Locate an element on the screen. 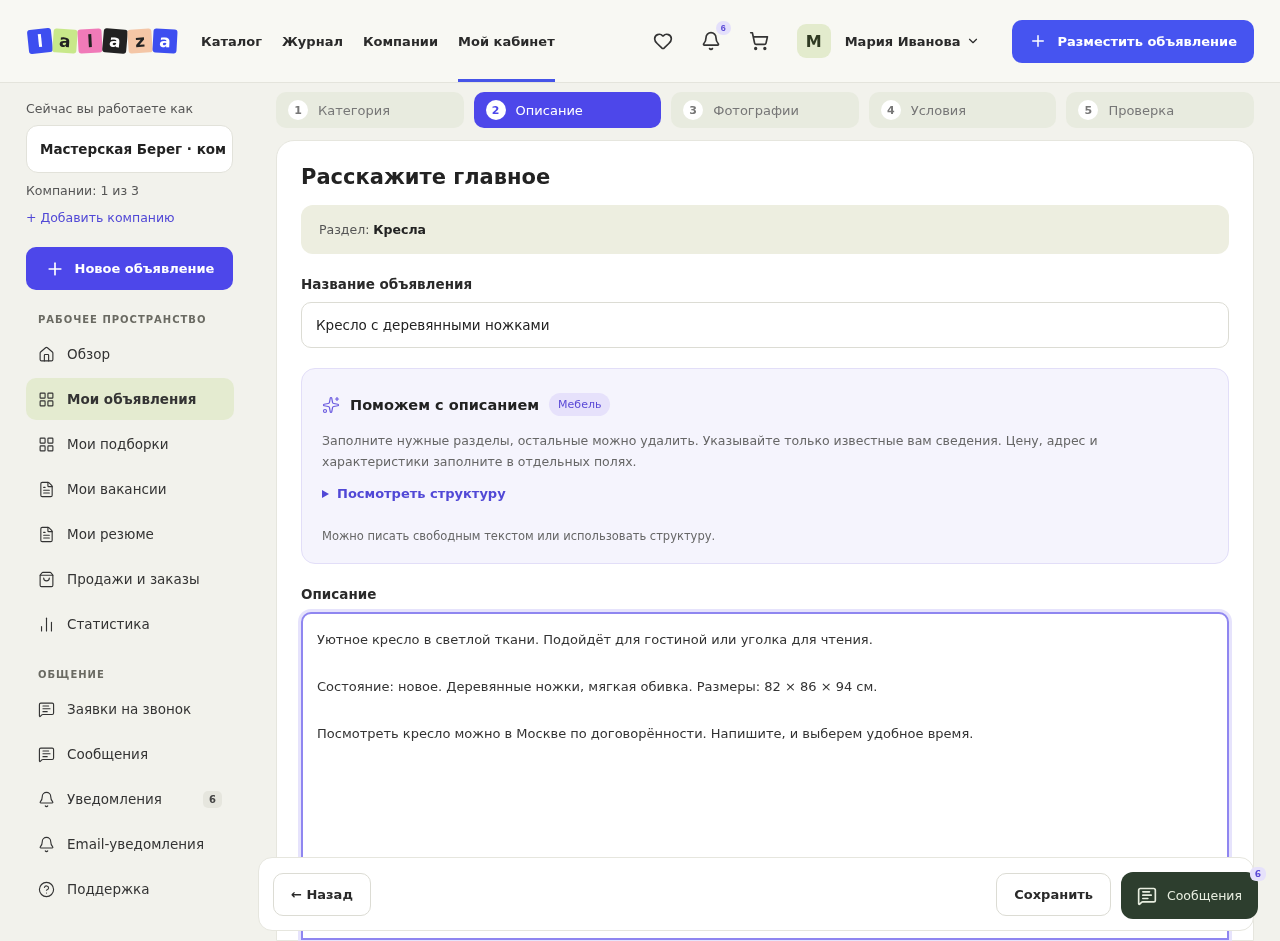 This screenshot has width=1280, height=941. sidebar-item: Email-уведомления is located at coordinates (130, 844).